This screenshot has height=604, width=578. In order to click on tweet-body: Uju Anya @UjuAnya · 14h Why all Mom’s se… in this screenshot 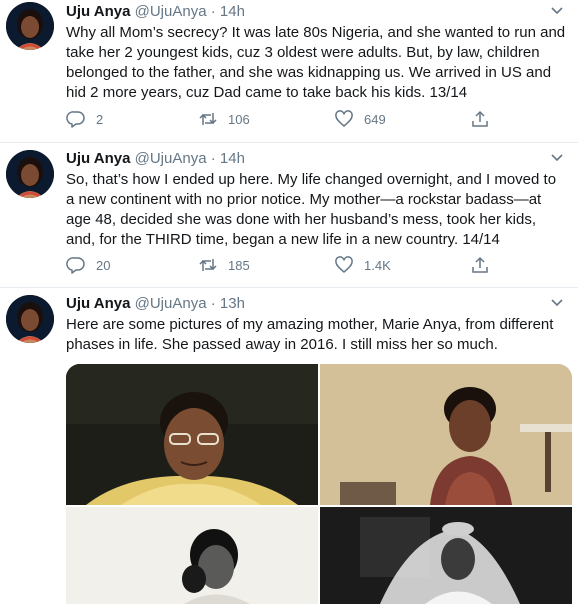, I will do `click(317, 52)`.